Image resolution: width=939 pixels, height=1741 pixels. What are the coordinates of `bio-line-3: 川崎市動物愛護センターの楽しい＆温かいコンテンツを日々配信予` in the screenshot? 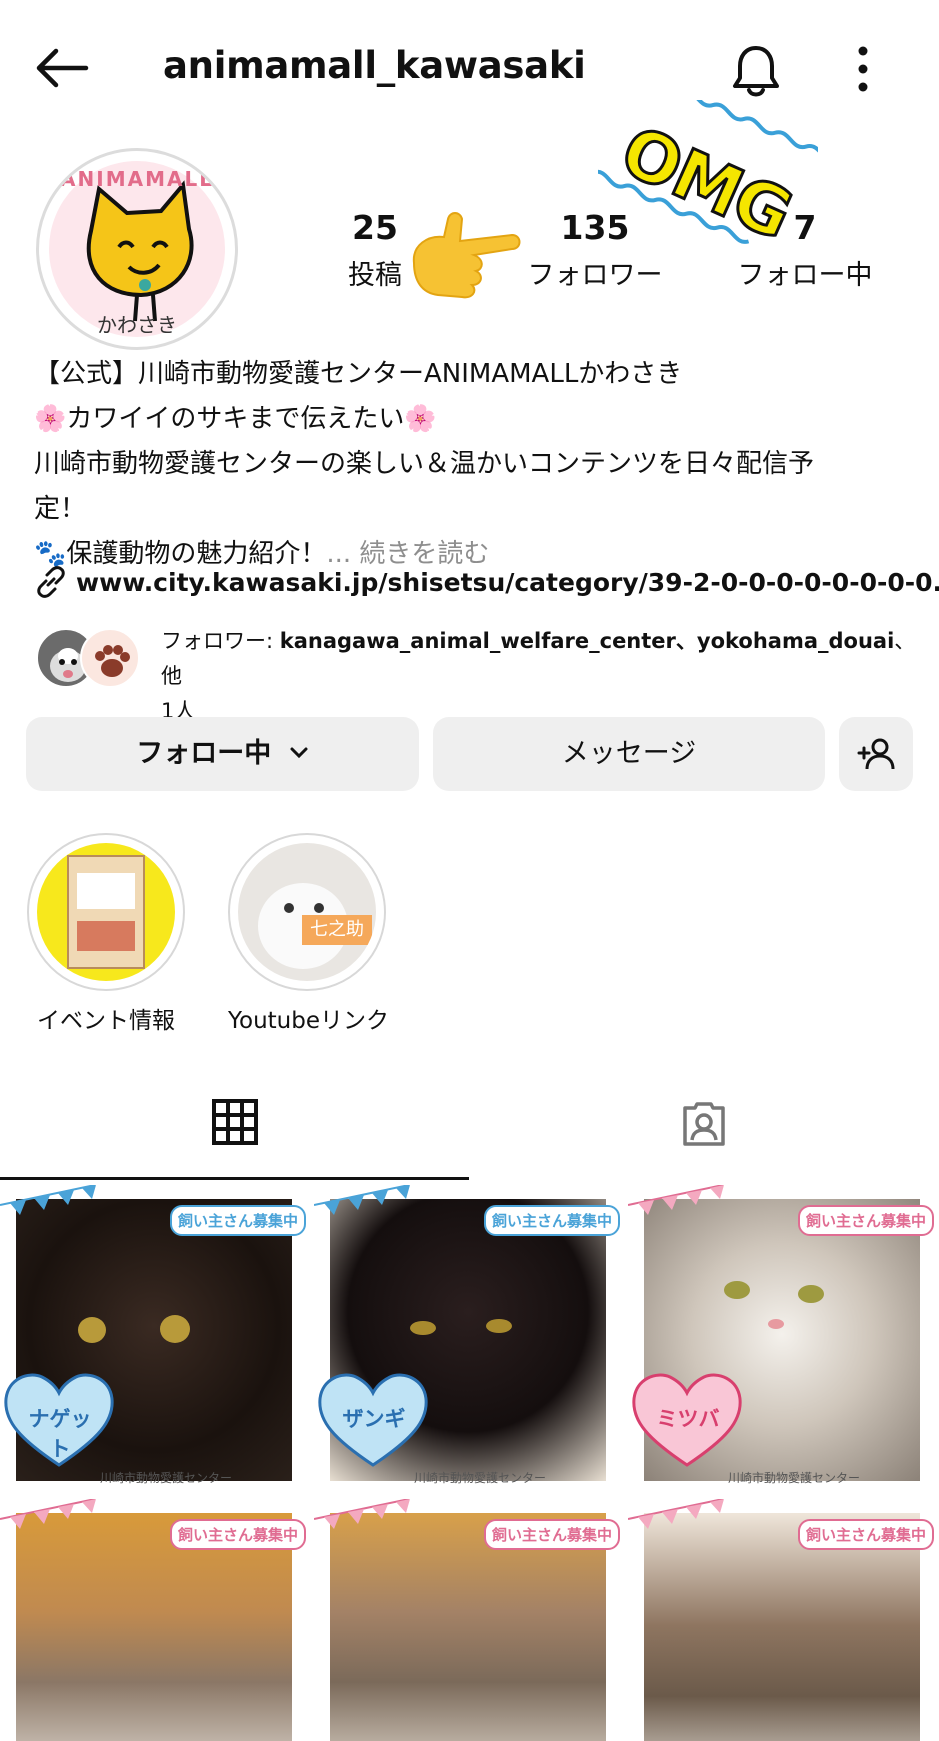 It's located at (424, 464).